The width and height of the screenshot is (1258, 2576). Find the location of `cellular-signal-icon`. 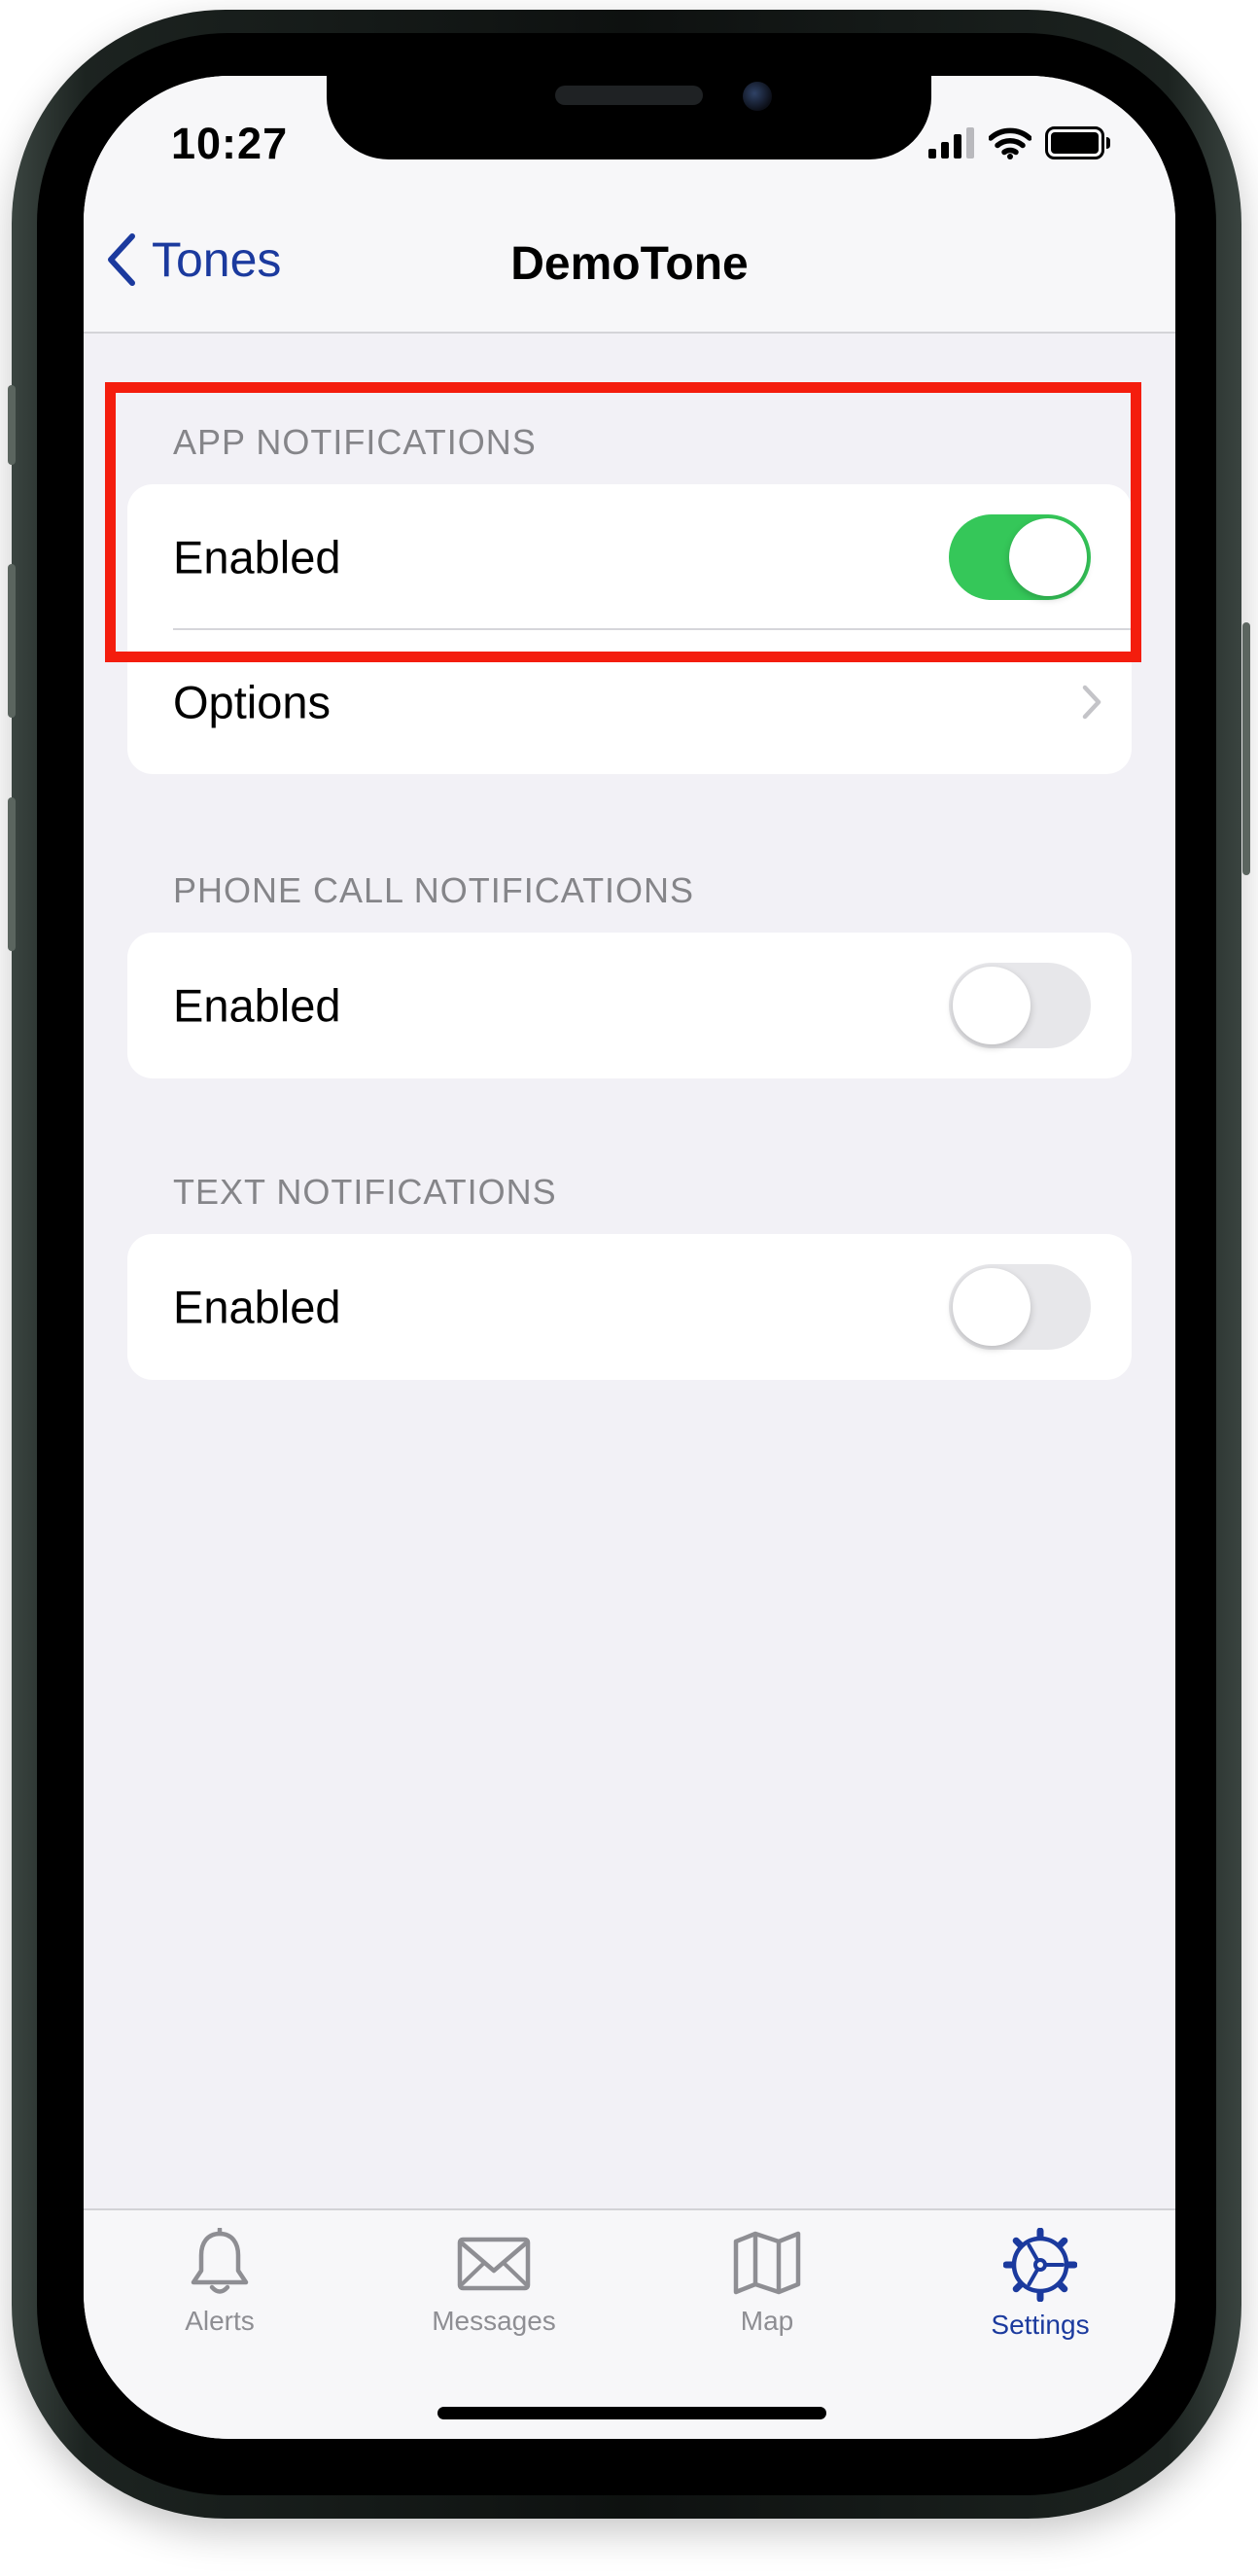

cellular-signal-icon is located at coordinates (951, 143).